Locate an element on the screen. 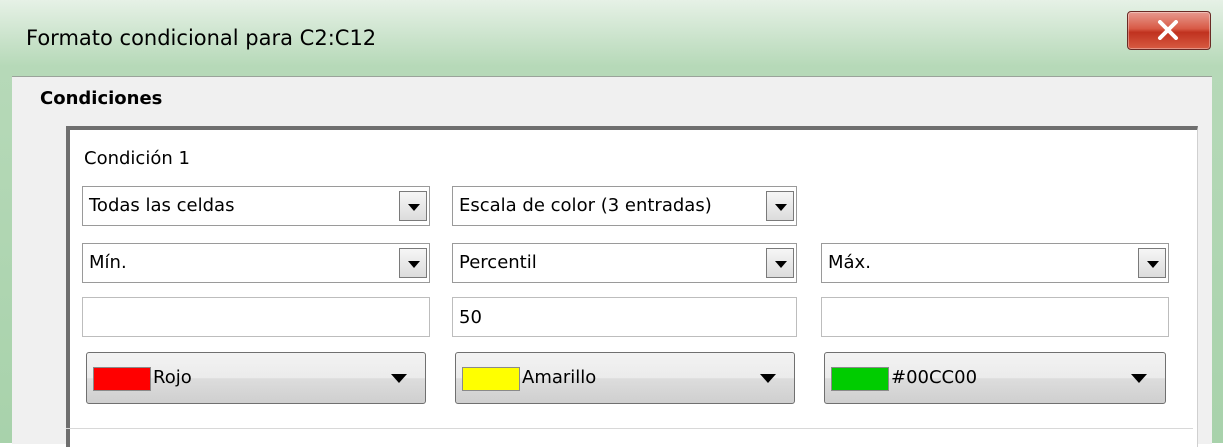 The image size is (1223, 447). mid-type-select: Percentil is located at coordinates (624, 263).